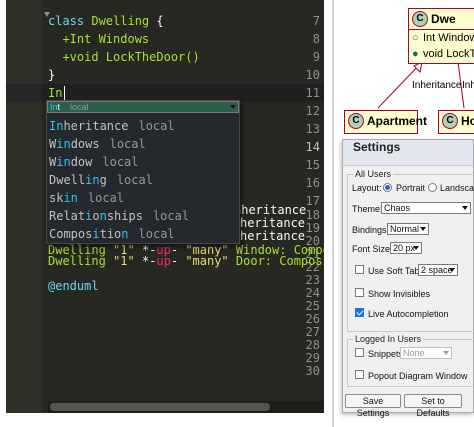 The width and height of the screenshot is (474, 427). What do you see at coordinates (396, 271) in the screenshot?
I see `soft-tabs-label: Use Soft Tabs` at bounding box center [396, 271].